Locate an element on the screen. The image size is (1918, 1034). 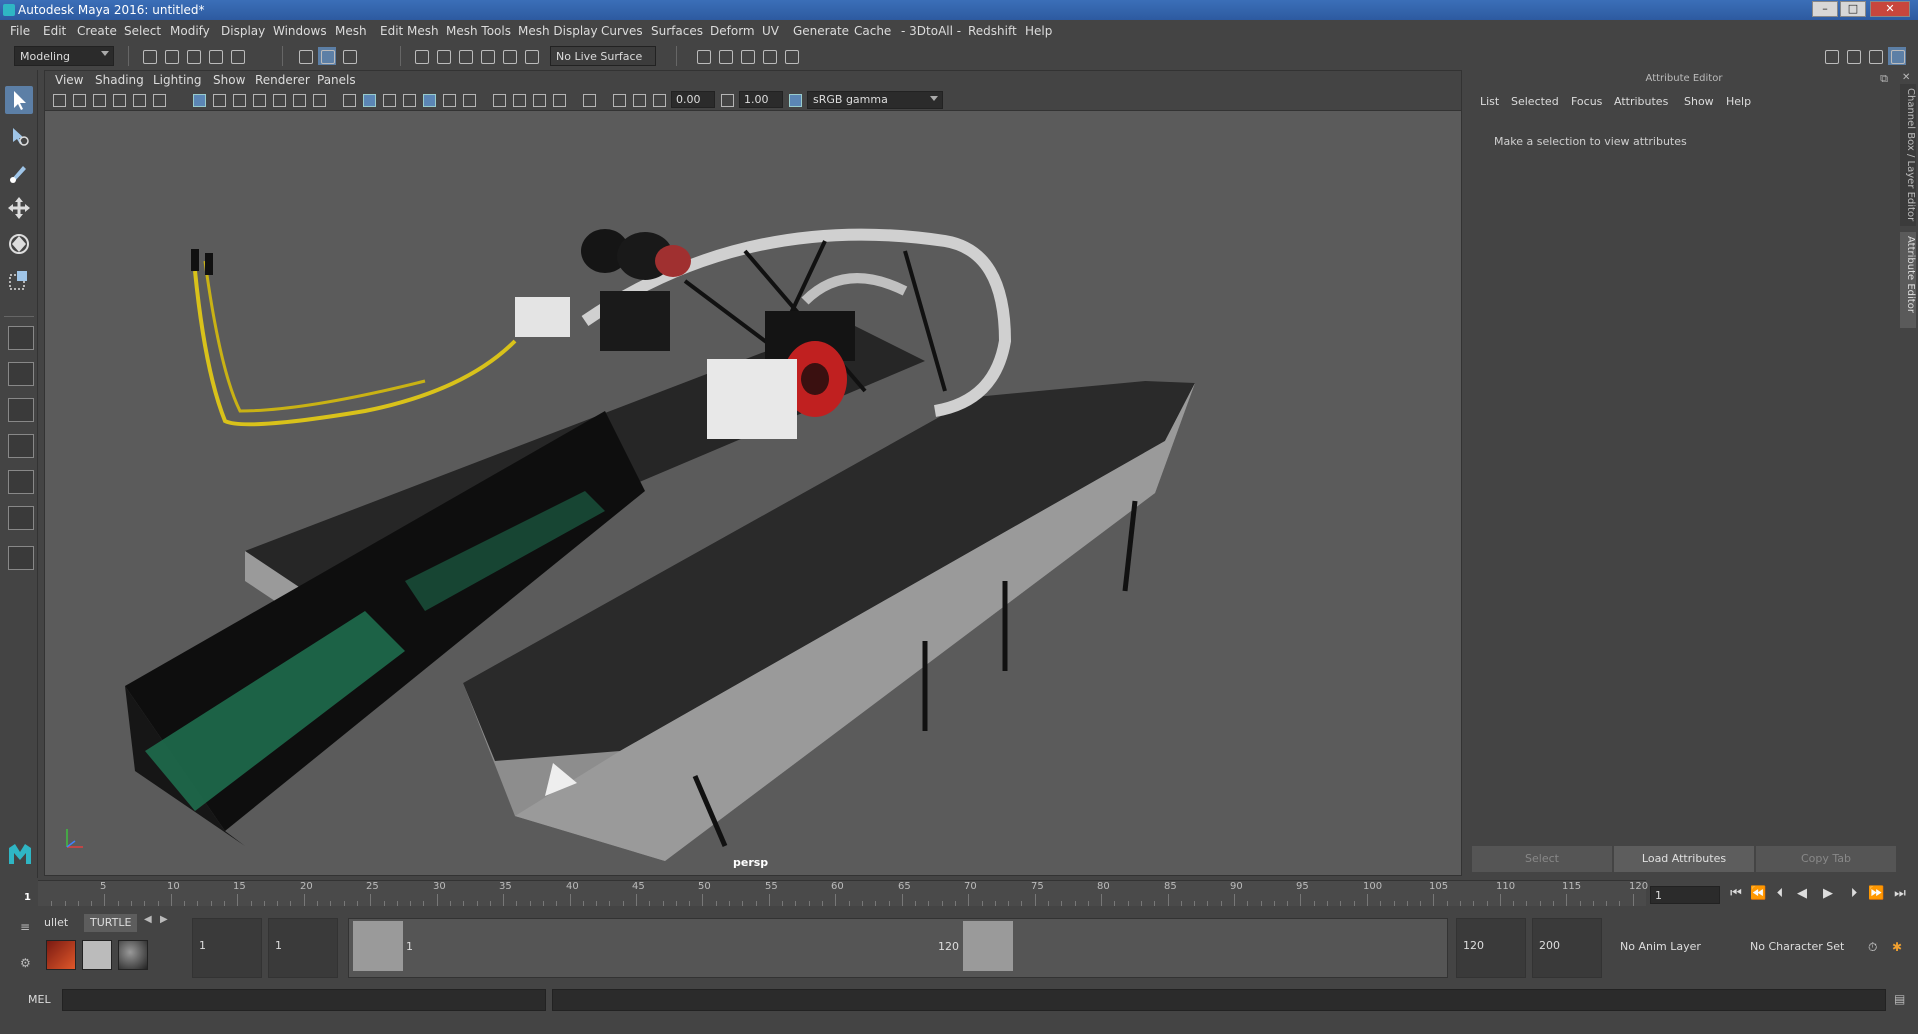
hypershade-layout-icon is located at coordinates (21, 518).